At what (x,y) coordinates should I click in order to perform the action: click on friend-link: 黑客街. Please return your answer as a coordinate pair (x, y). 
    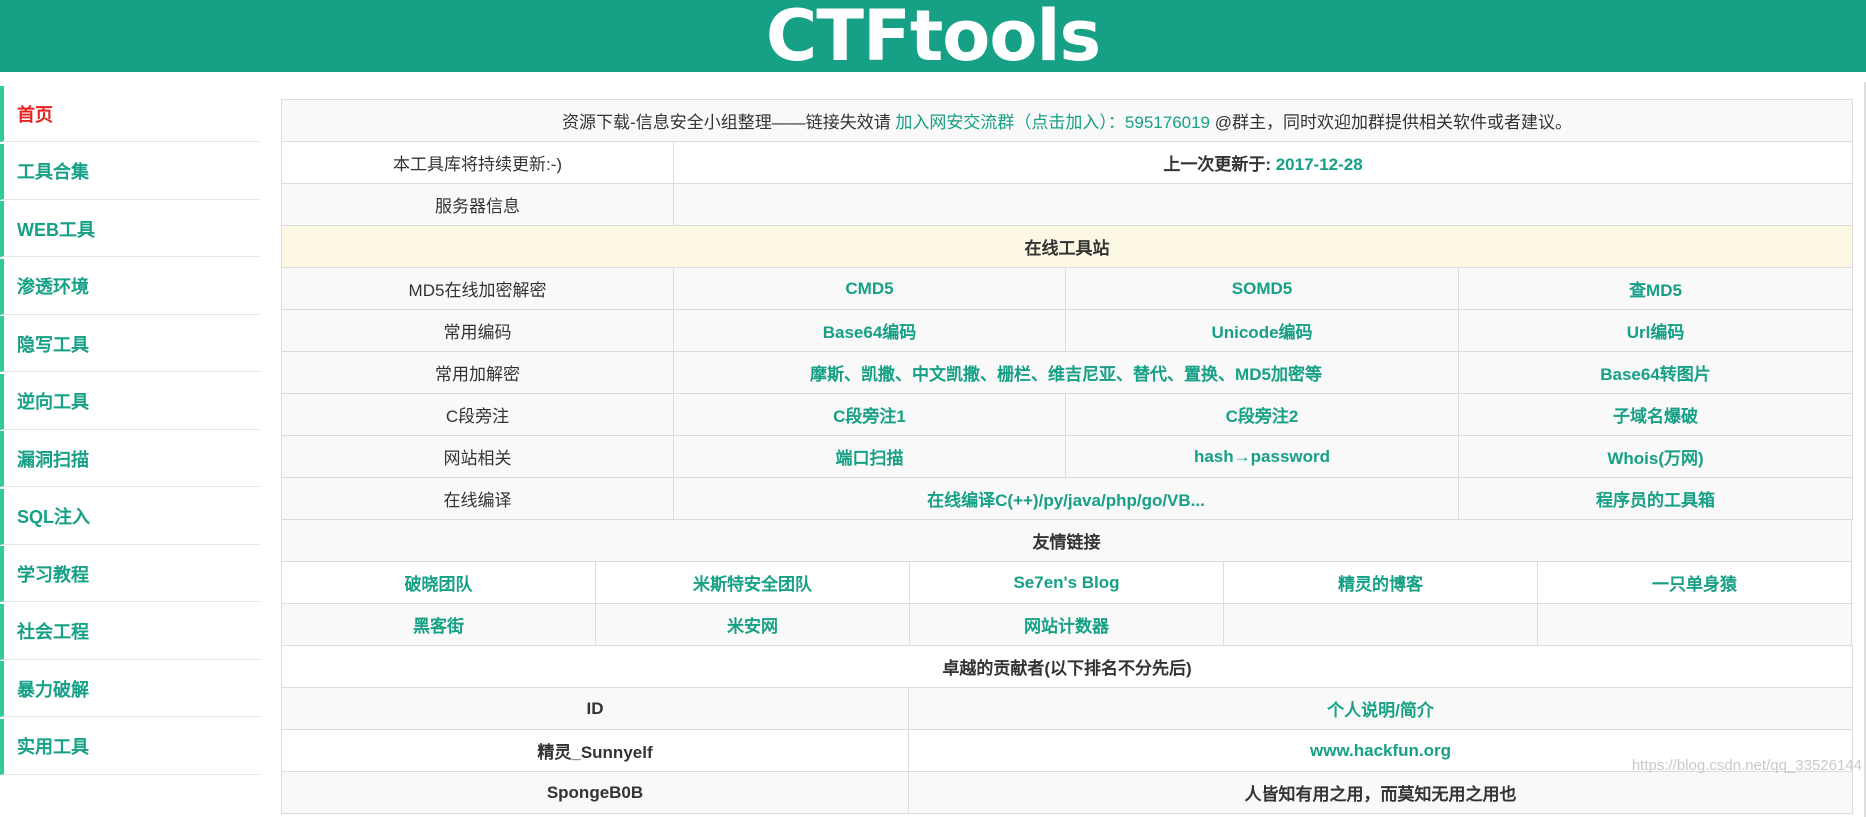
    Looking at the image, I should click on (438, 626).